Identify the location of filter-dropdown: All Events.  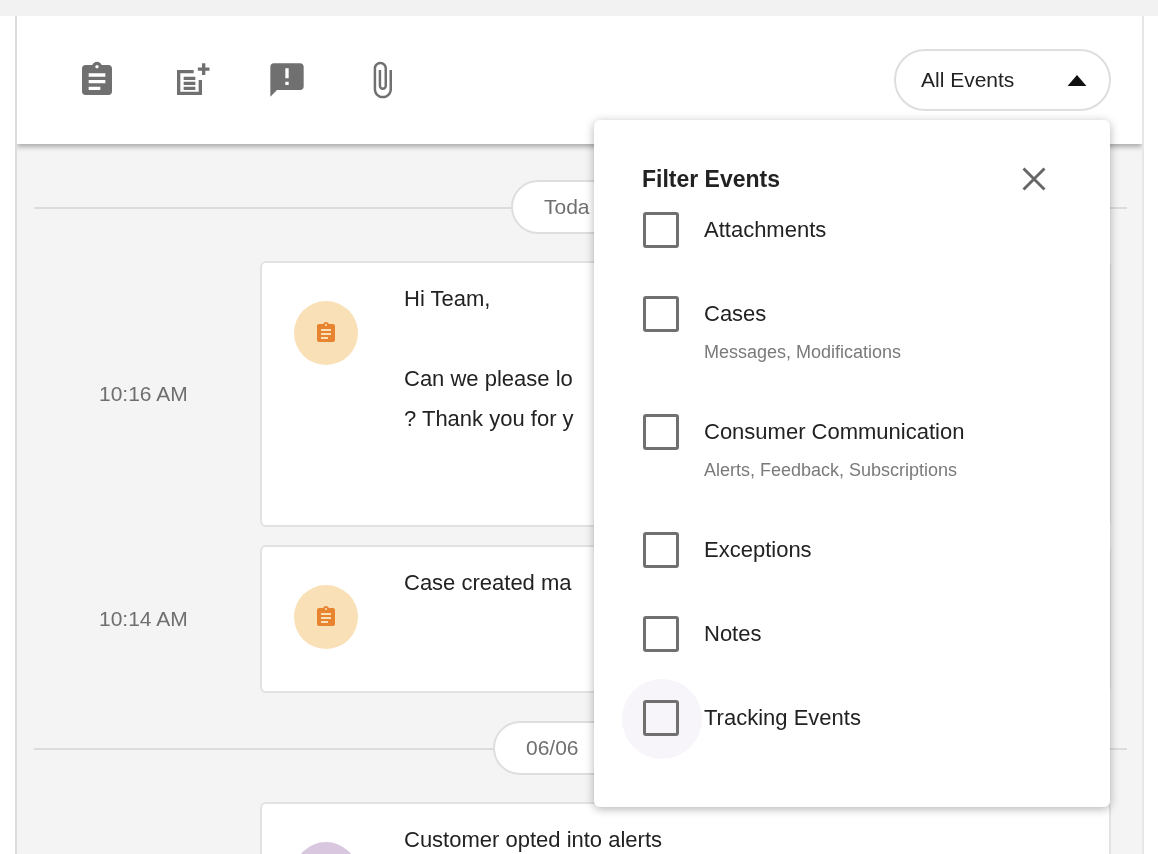
(1002, 80).